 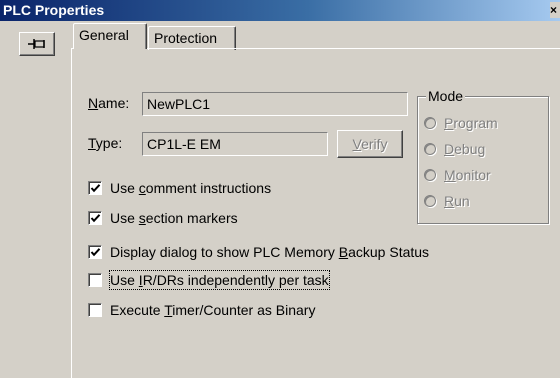 I want to click on mode-legend: Mode, so click(x=446, y=96).